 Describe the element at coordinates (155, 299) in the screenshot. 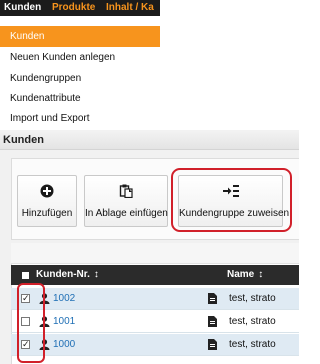

I see `table-row: ✓ 1002 test, strato` at that location.